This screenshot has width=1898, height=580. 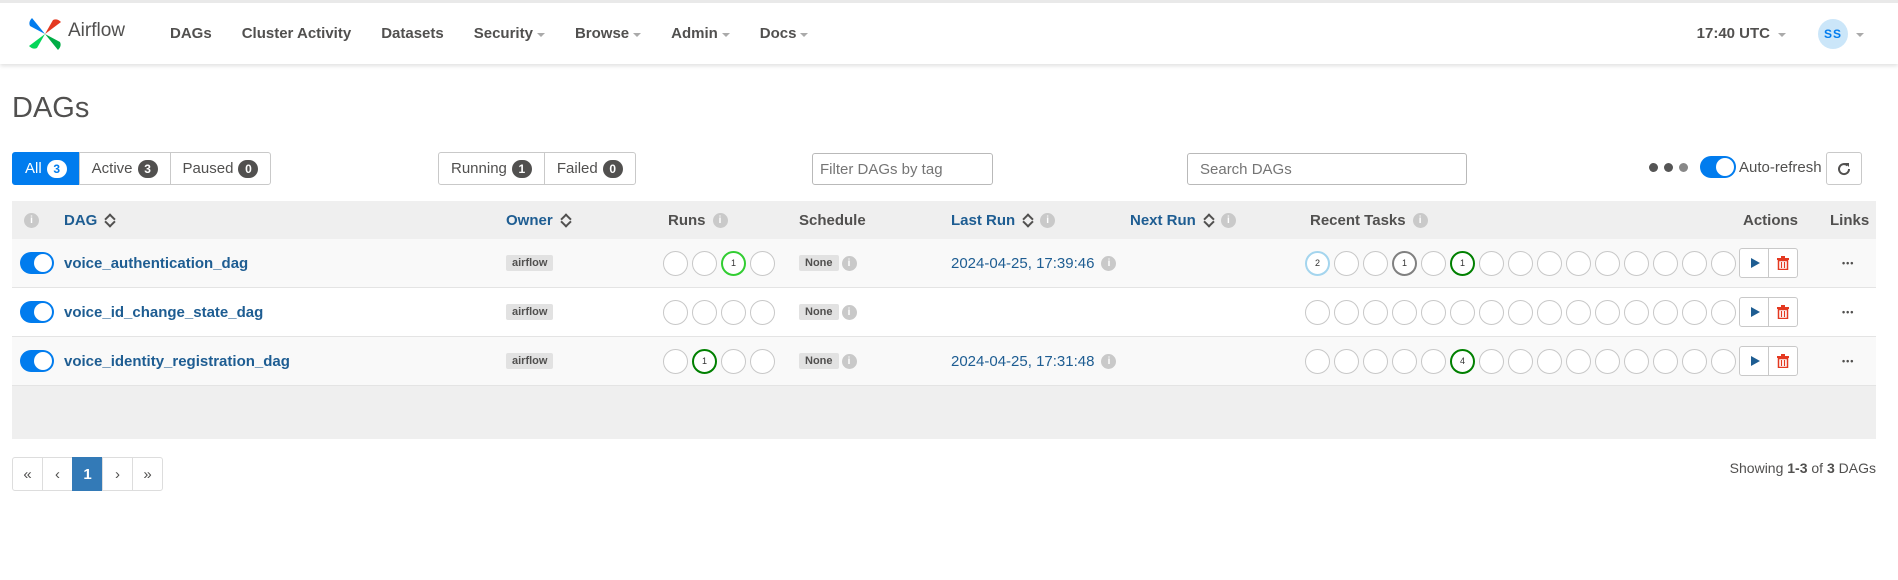 I want to click on clock-dropdown: 17:40 UTC, so click(x=1741, y=33).